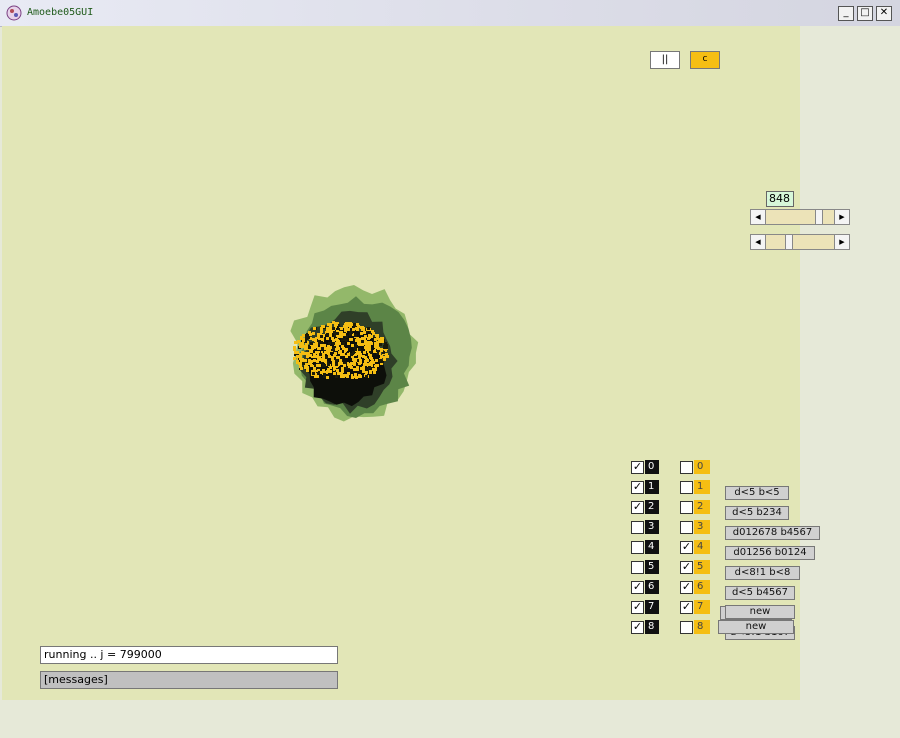 This screenshot has width=900, height=738. I want to click on value-field: 848, so click(780, 199).